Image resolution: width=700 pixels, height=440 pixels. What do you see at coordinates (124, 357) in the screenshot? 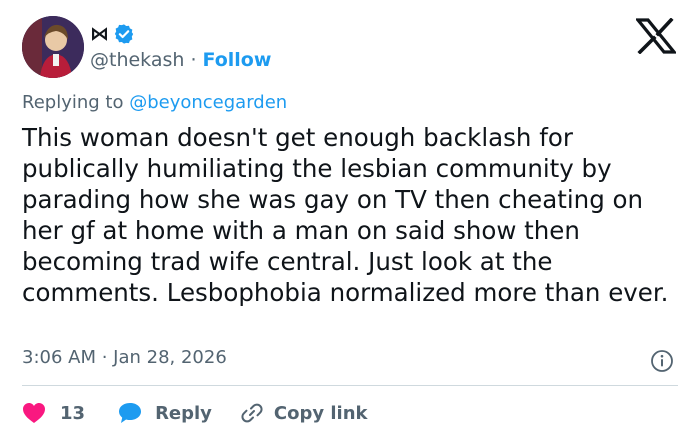
I see `tweet-timestamp: 3:06 AM · Jan 28, 2026` at bounding box center [124, 357].